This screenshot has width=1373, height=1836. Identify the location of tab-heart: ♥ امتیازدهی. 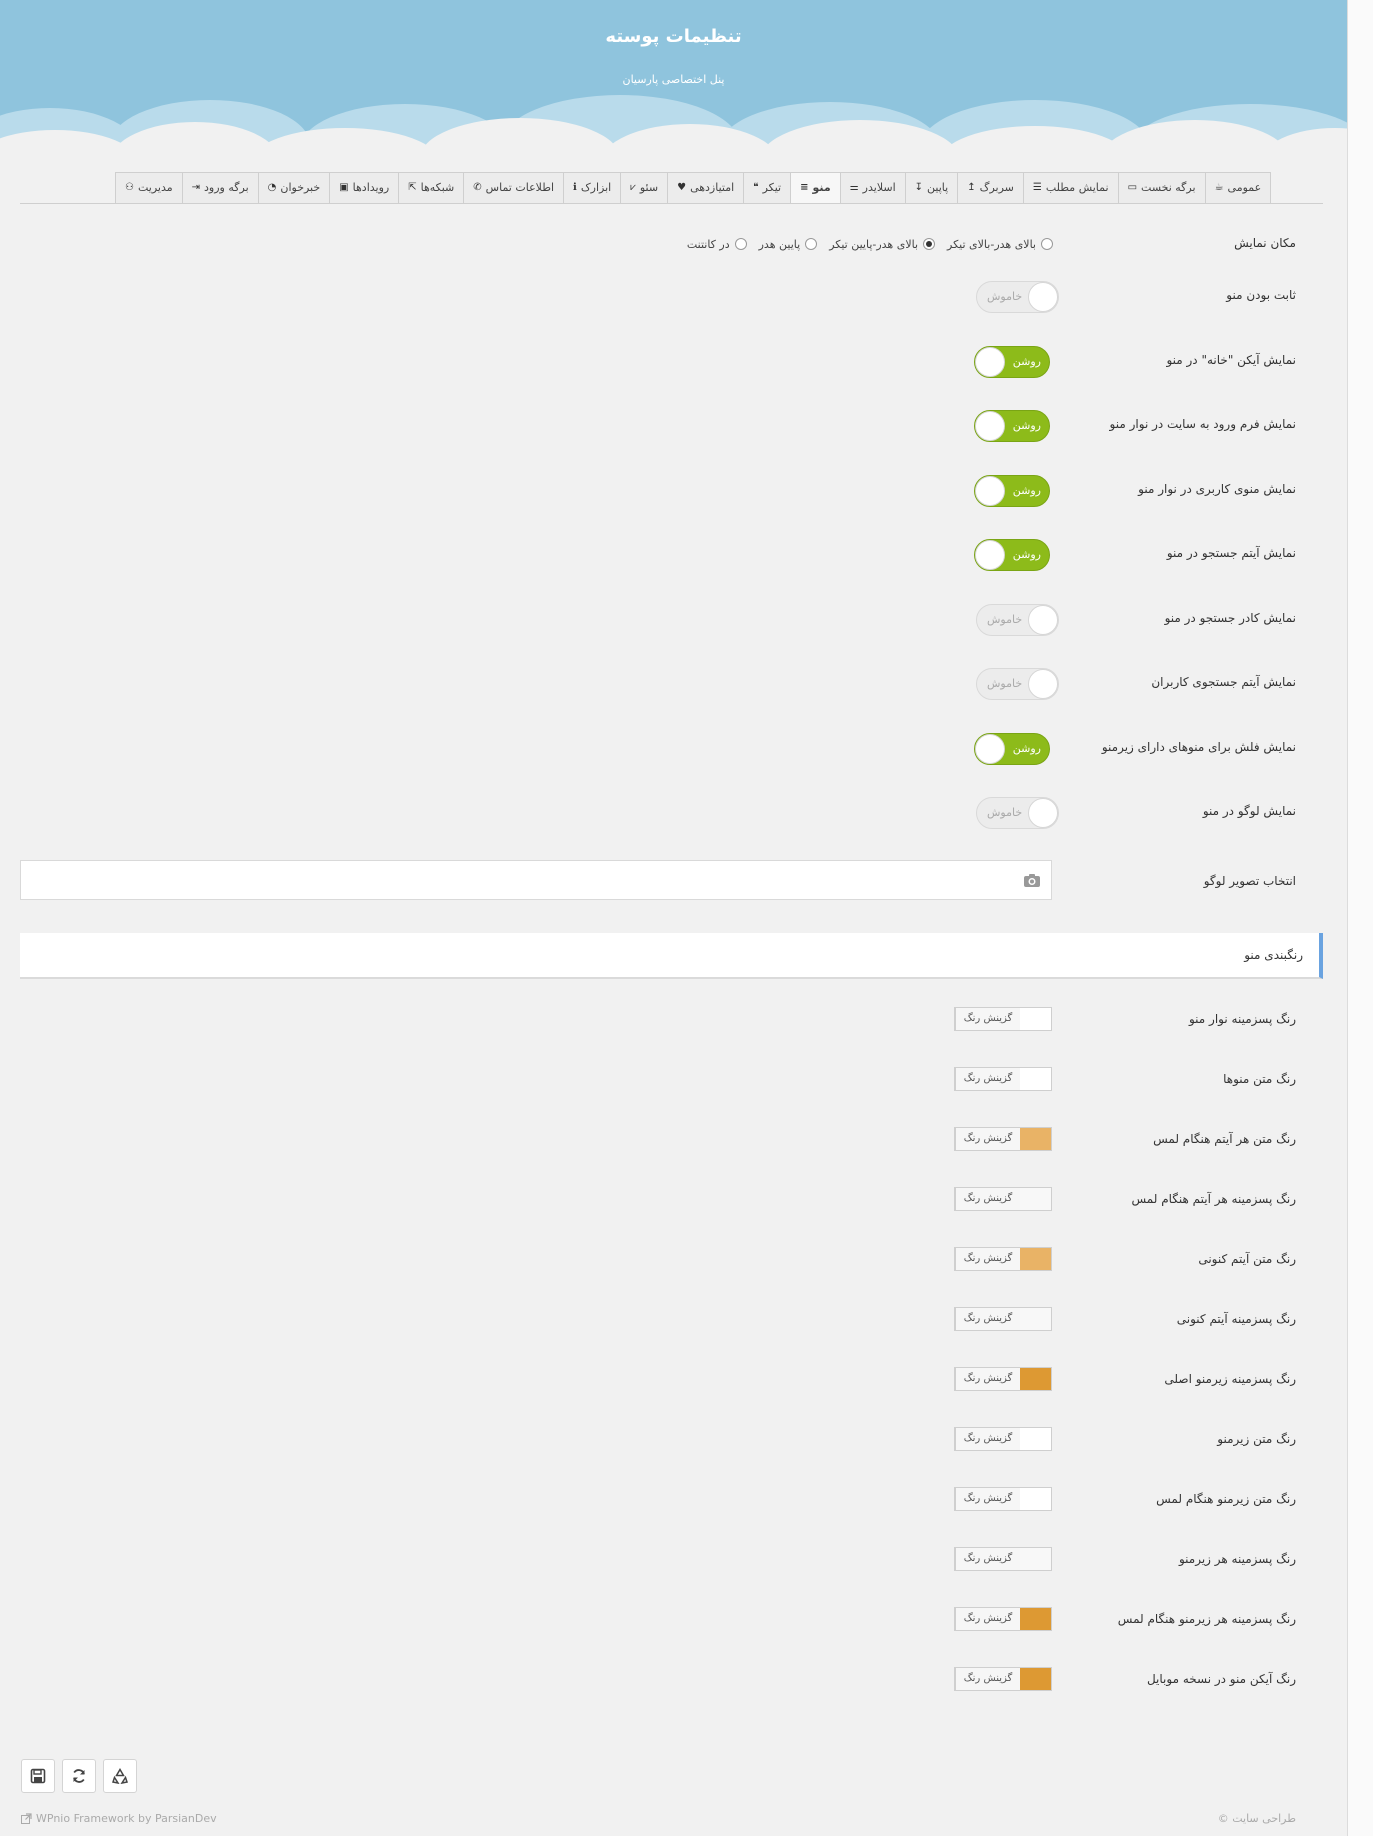
(706, 188).